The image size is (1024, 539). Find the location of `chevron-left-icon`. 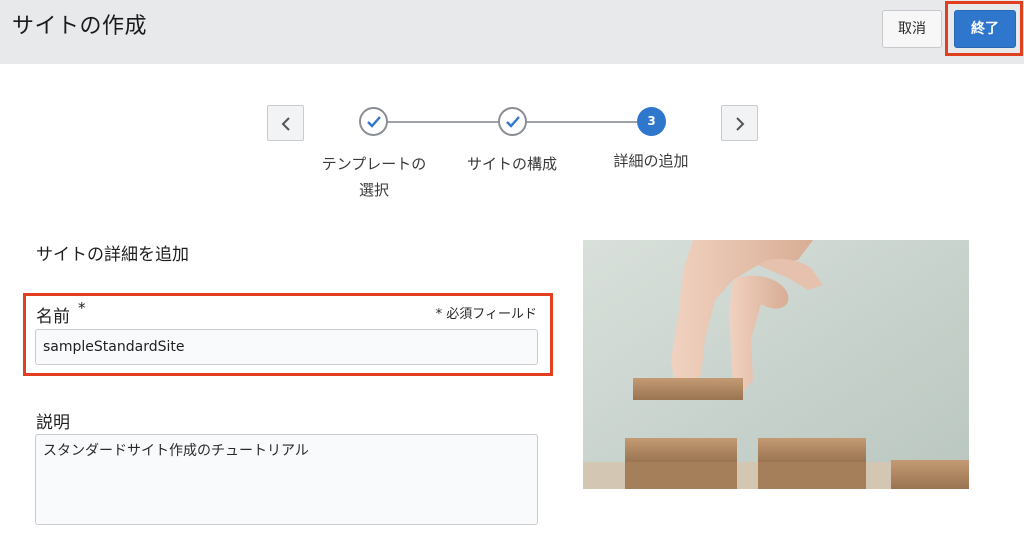

chevron-left-icon is located at coordinates (285, 124).